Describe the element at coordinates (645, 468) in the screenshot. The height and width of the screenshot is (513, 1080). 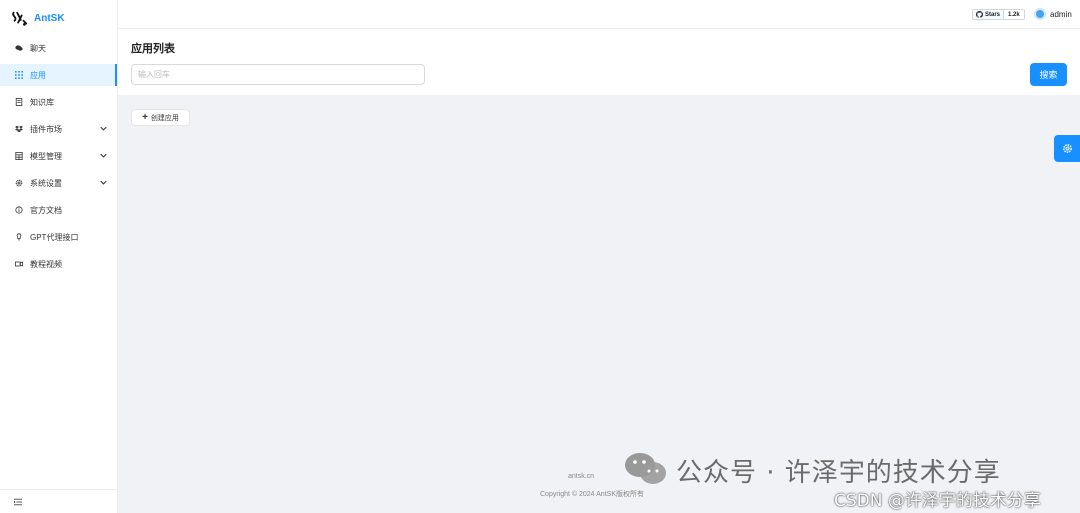
I see `wechat-watermark-icon` at that location.